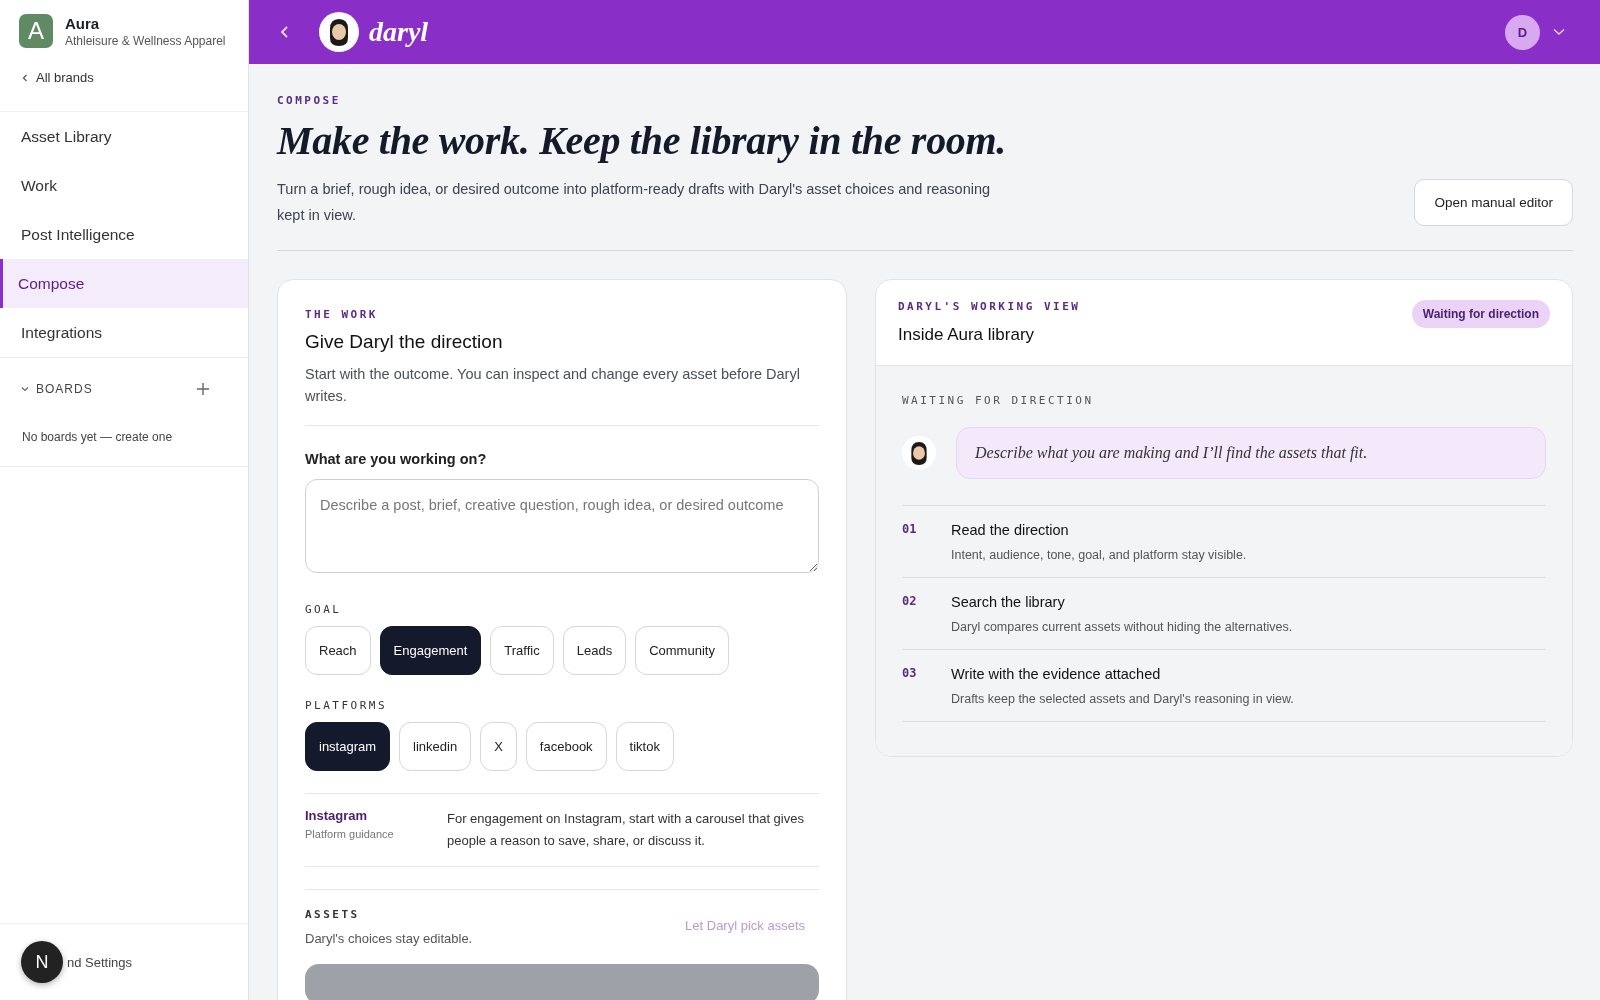 The height and width of the screenshot is (1000, 1600). What do you see at coordinates (566, 746) in the screenshot?
I see `platform-chip: facebook` at bounding box center [566, 746].